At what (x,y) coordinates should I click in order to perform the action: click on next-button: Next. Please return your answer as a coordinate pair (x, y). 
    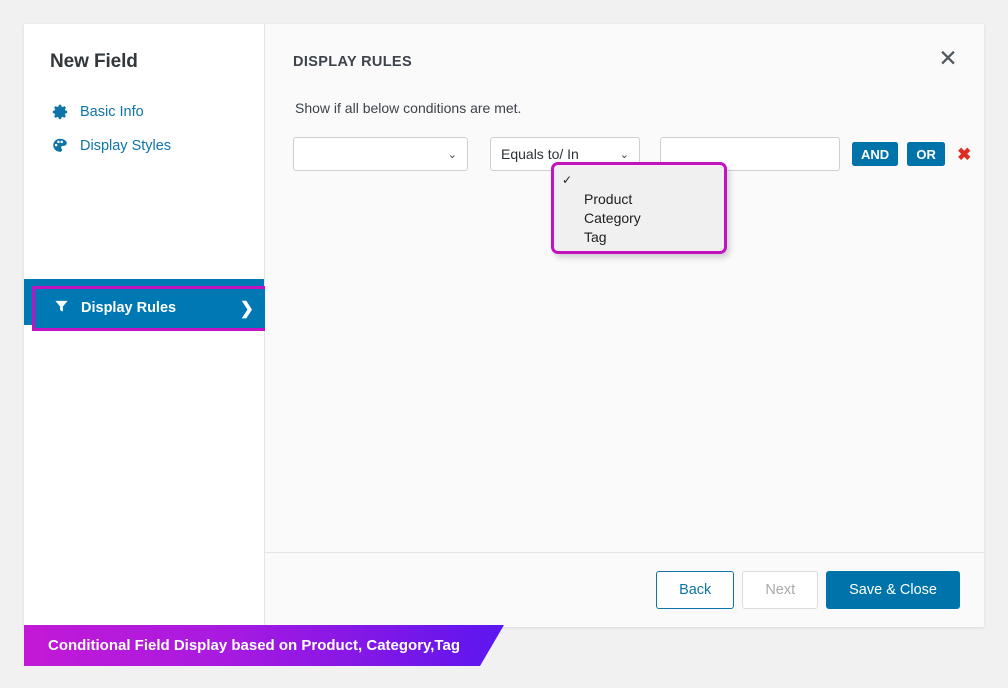
    Looking at the image, I should click on (780, 590).